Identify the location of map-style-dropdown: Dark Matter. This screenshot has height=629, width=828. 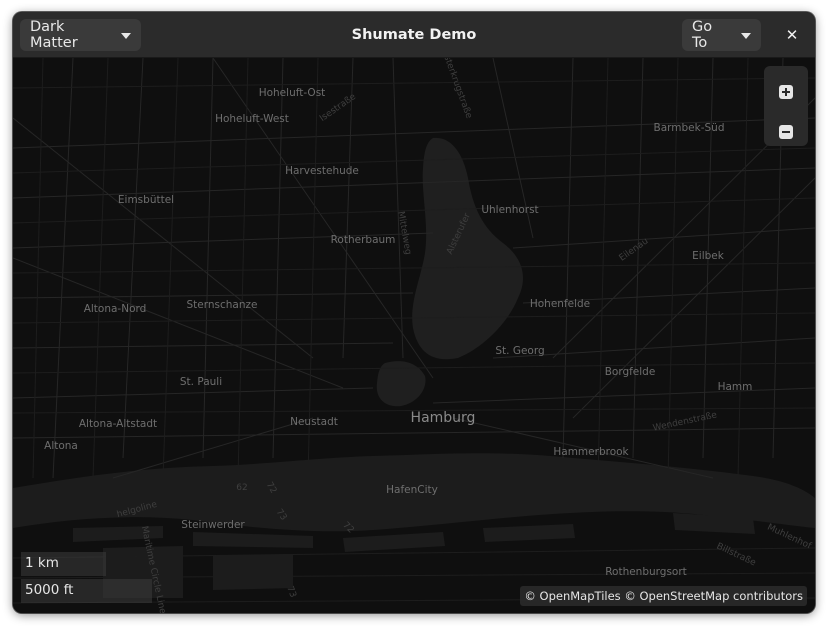
(80, 35).